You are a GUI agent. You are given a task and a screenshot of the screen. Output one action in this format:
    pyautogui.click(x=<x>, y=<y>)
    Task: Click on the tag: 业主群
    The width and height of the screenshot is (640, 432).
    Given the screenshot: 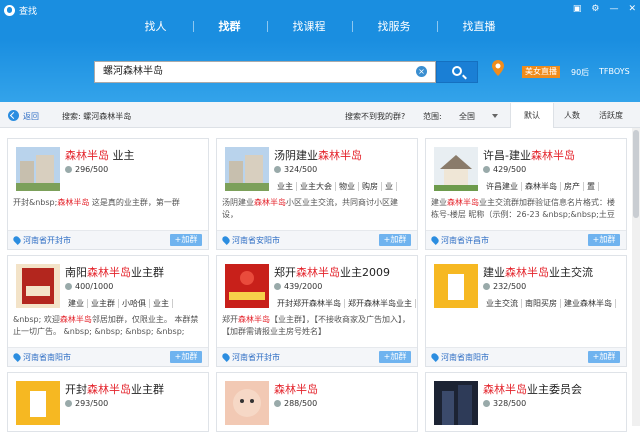 What is the action you would take?
    pyautogui.click(x=103, y=303)
    